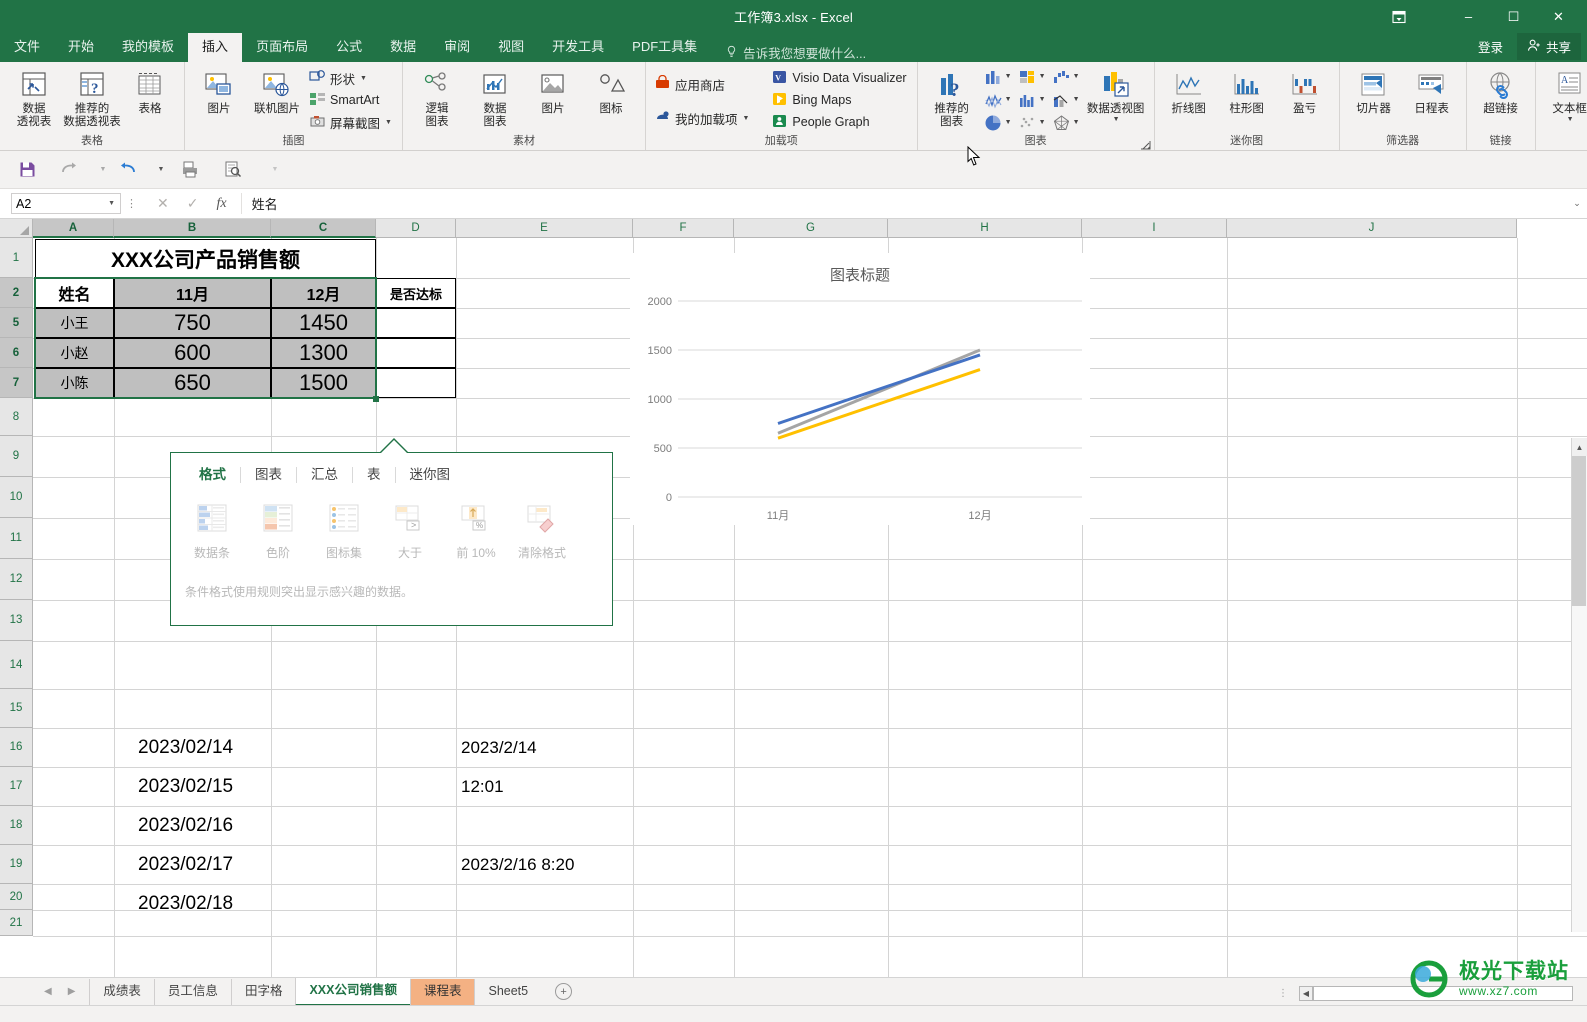 The width and height of the screenshot is (1587, 1022). I want to click on ribbon-tab-formulas: 公式, so click(349, 47).